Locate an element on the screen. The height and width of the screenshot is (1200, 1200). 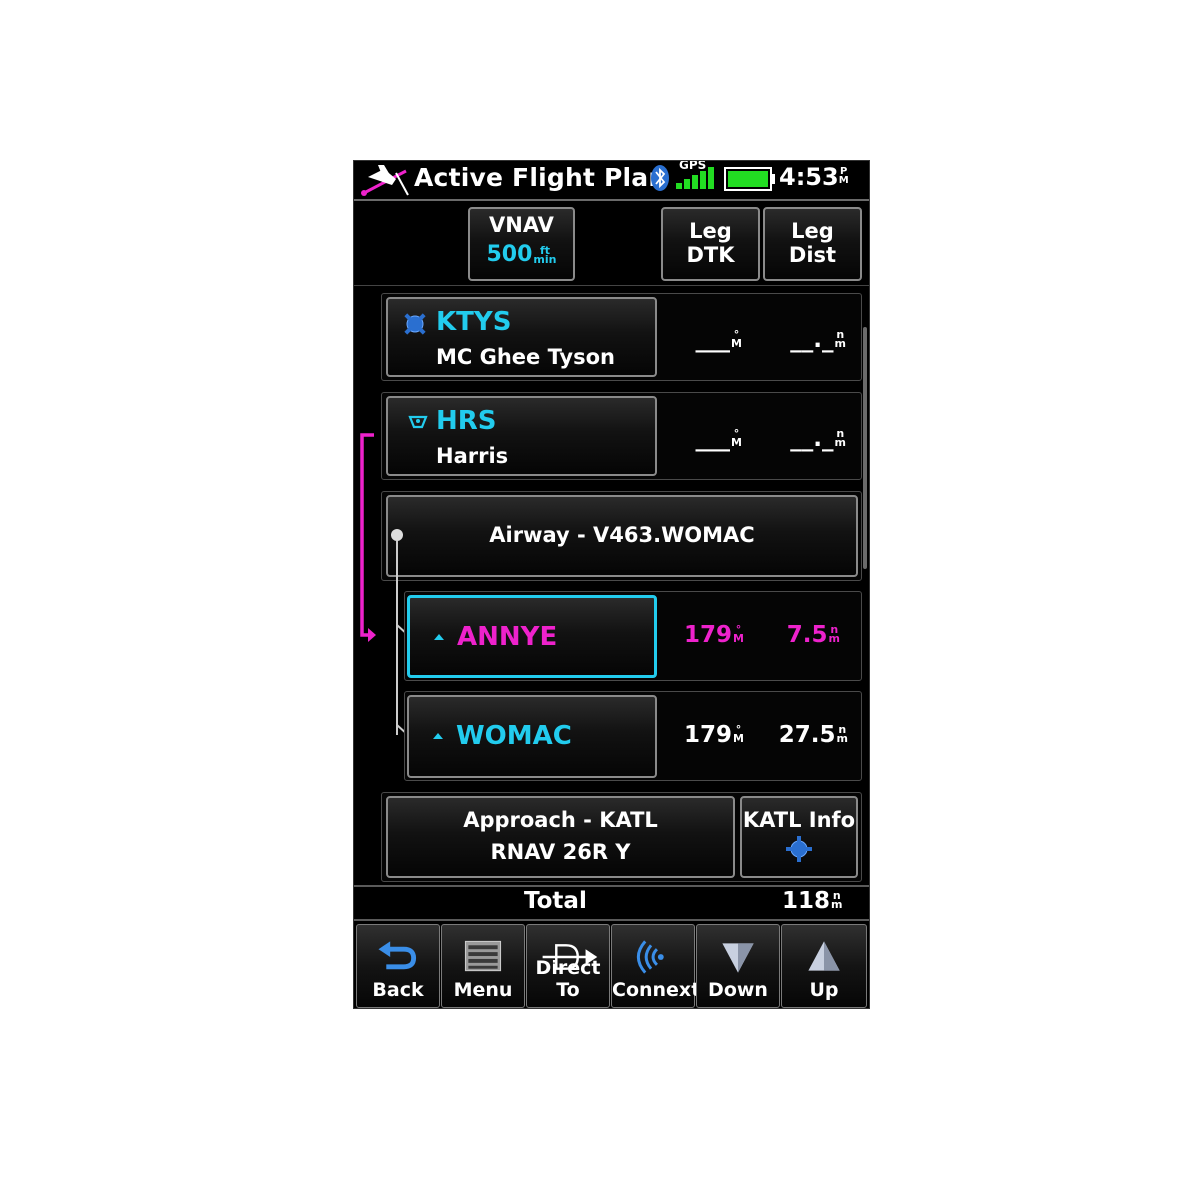
leg-dtk-button: Leg DTK is located at coordinates (710, 244).